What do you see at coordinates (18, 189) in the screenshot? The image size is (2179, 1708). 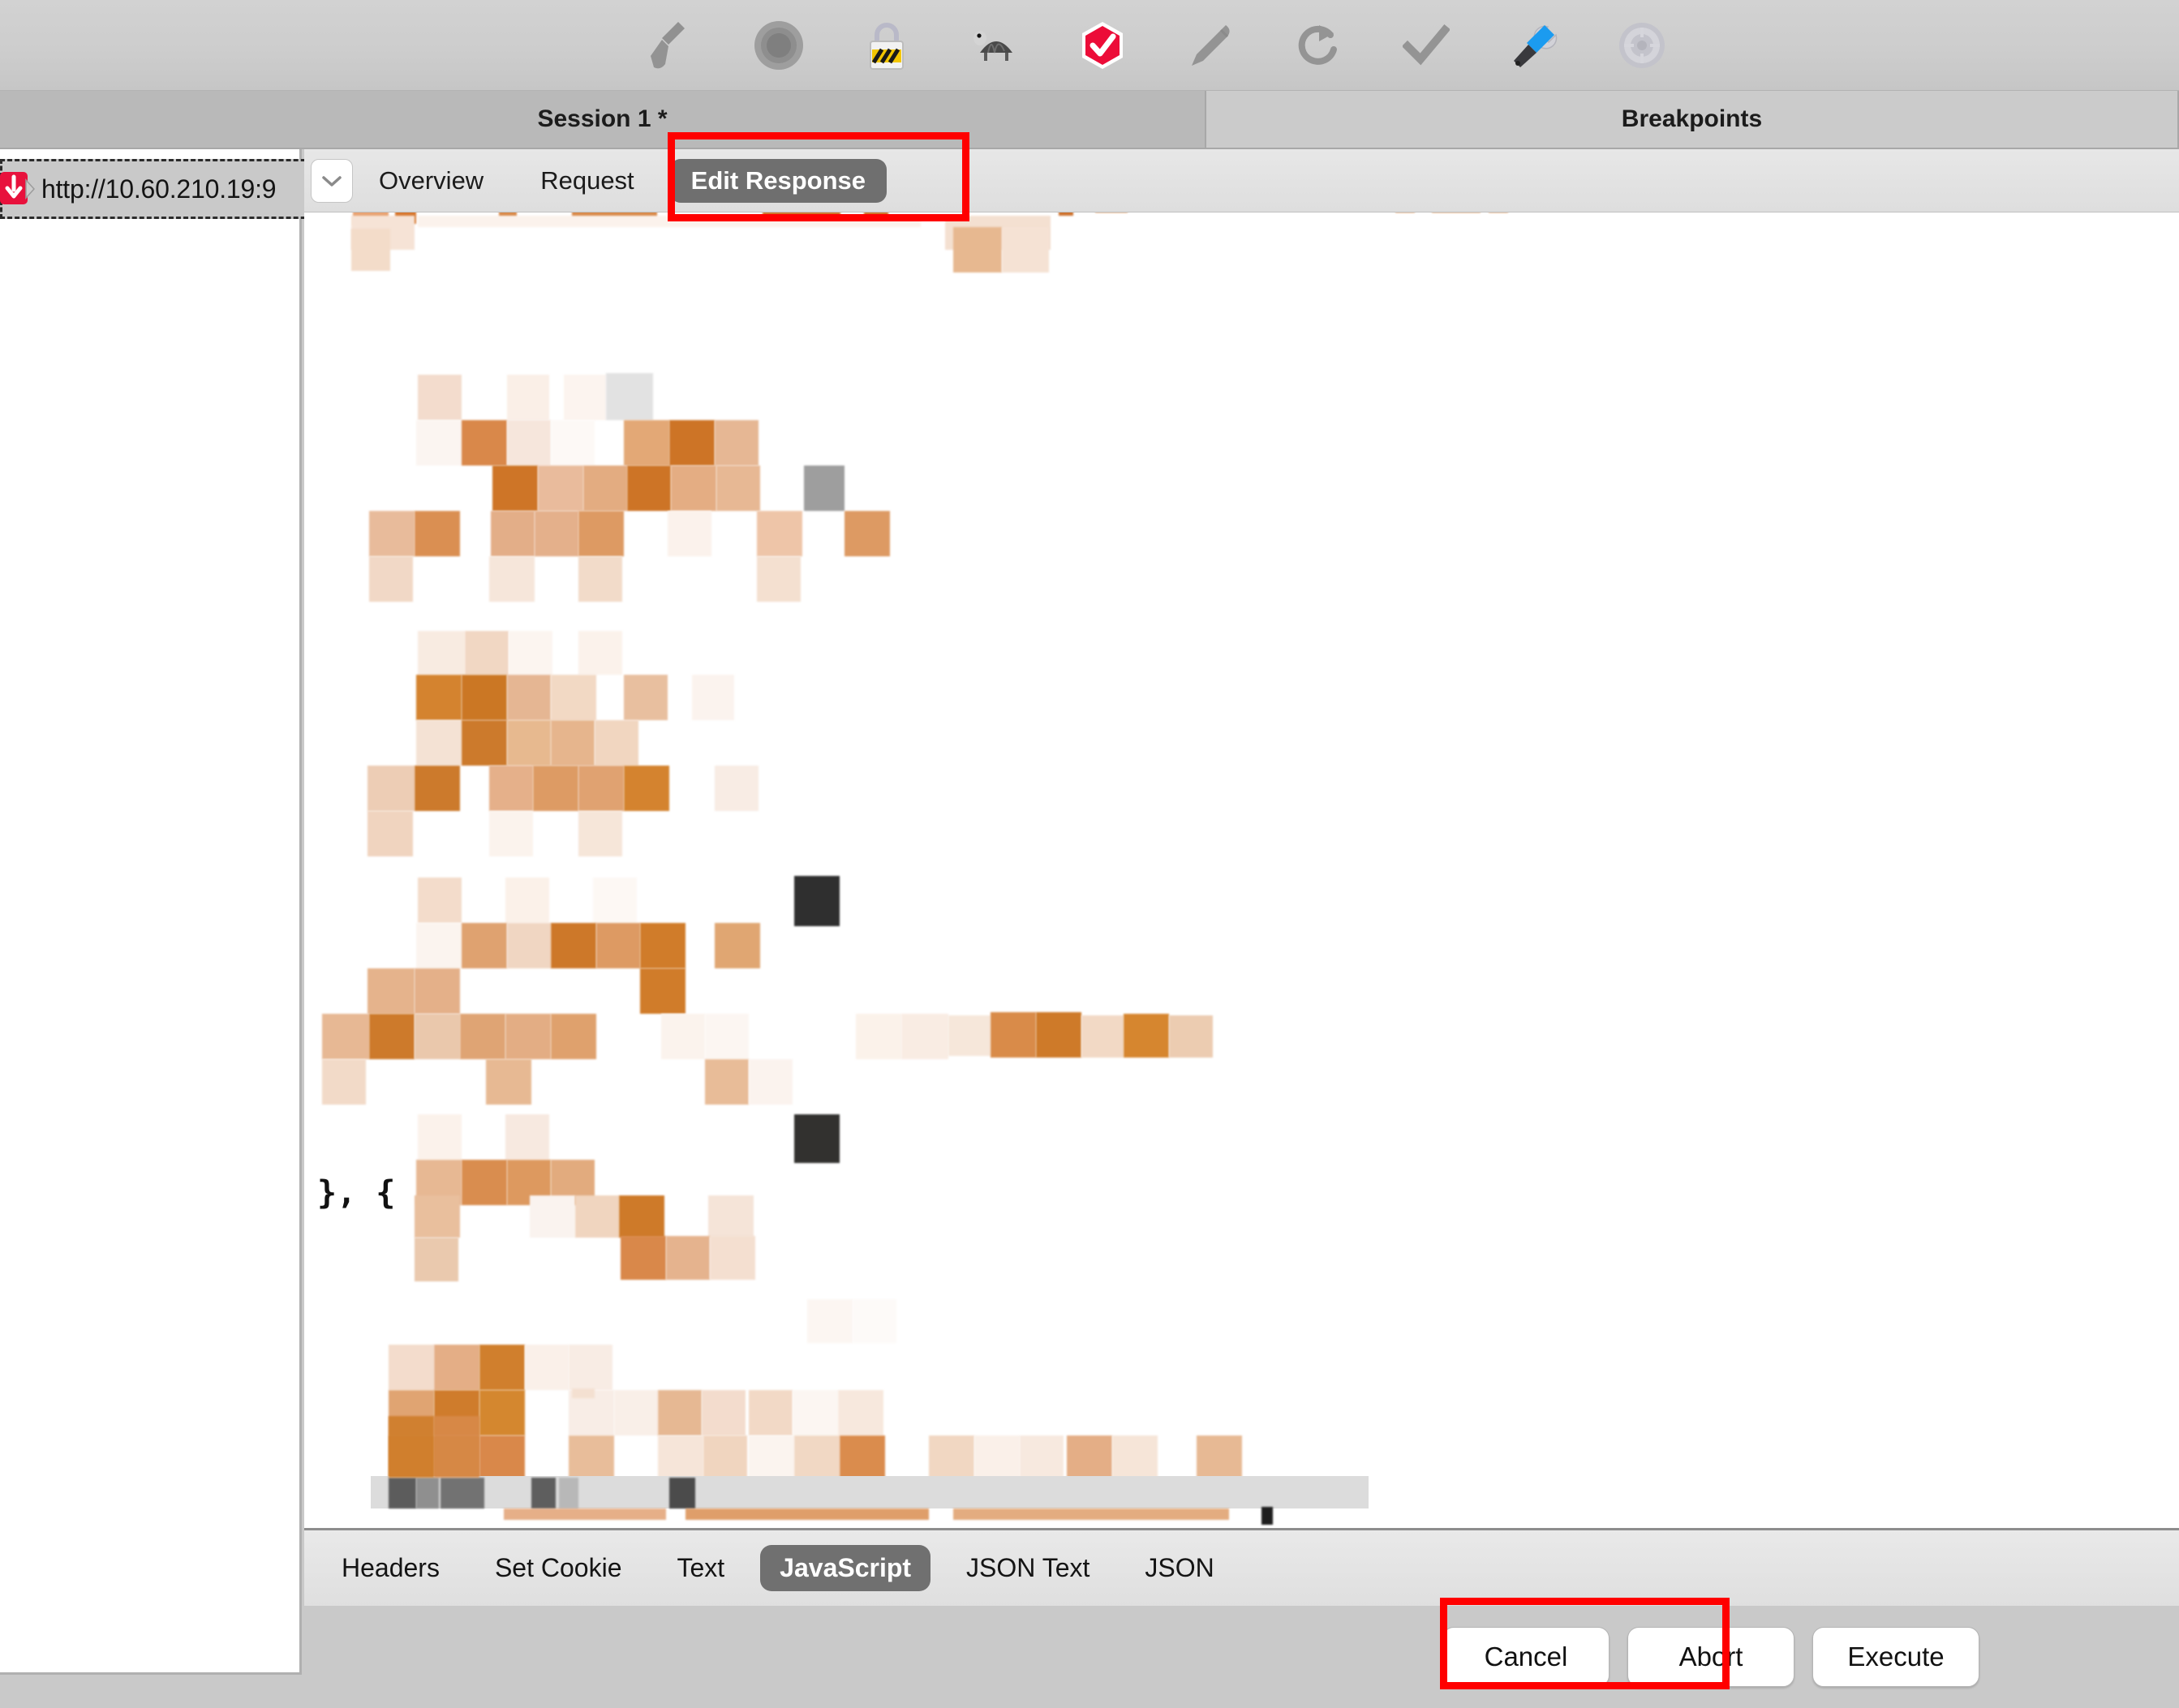 I see `red-down-arrow-icon` at bounding box center [18, 189].